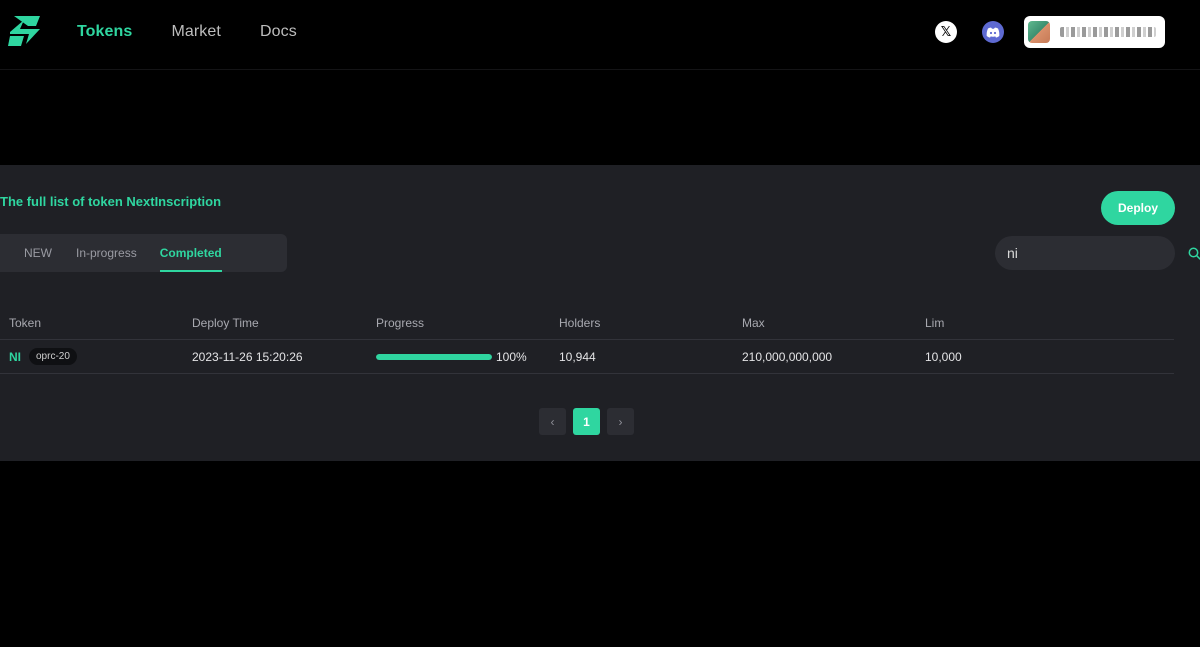 The height and width of the screenshot is (647, 1200). What do you see at coordinates (38, 253) in the screenshot?
I see `tab-new: NEW` at bounding box center [38, 253].